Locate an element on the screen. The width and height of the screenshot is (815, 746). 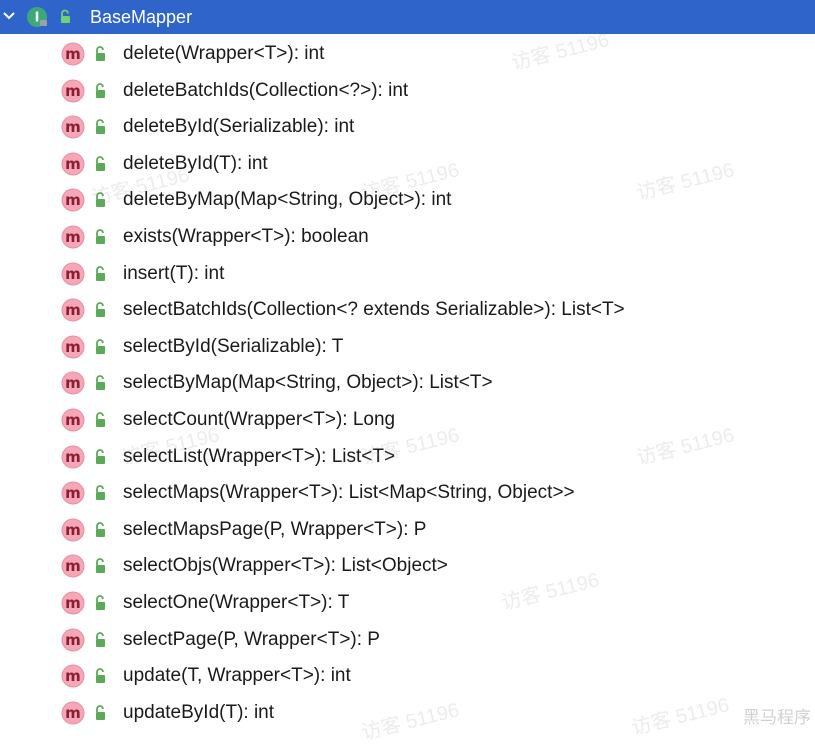
interface-letter: I is located at coordinates (37, 18).